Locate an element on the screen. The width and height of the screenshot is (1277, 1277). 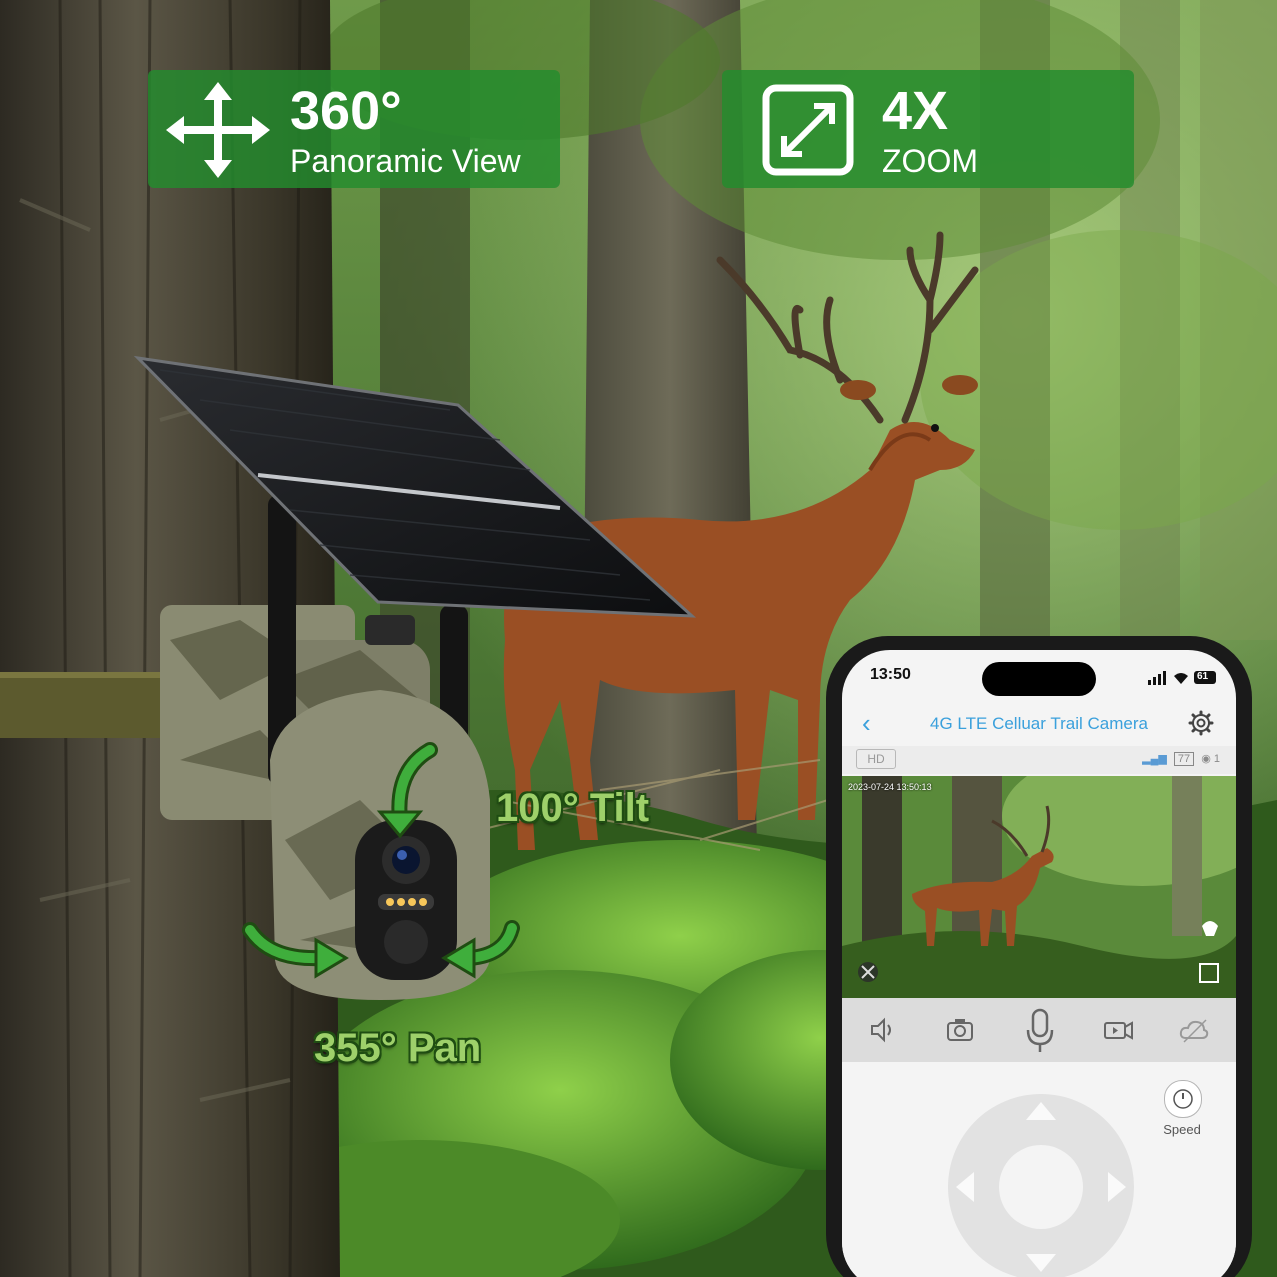
battery-level: 61 is located at coordinates (1203, 676).